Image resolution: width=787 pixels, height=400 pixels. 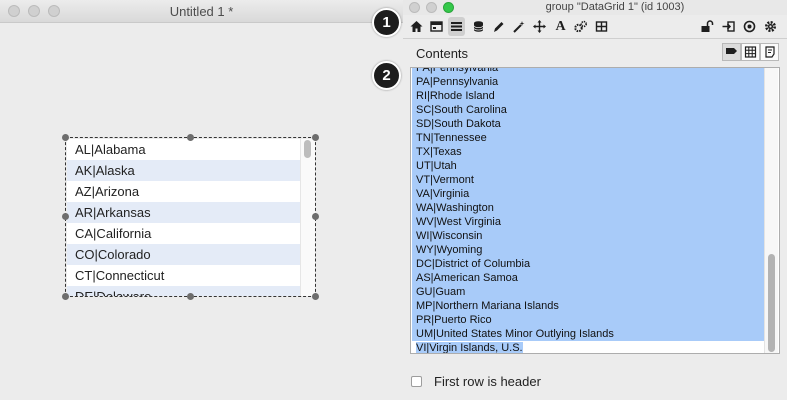 I want to click on home-icon, so click(x=416, y=26).